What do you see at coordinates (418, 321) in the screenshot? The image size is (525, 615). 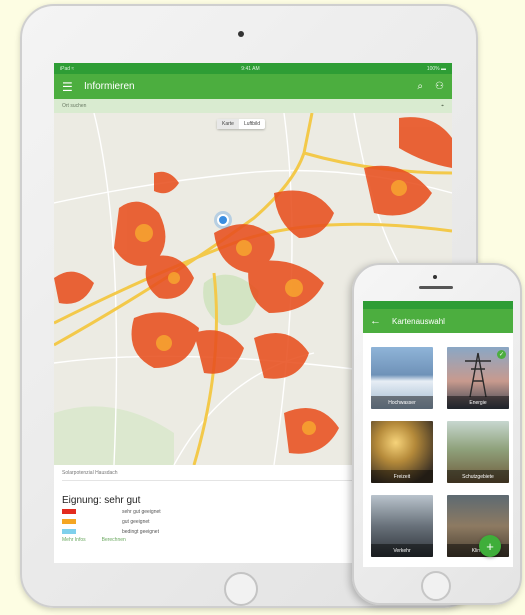 I see `phone-page-title: Kartenauswahl` at bounding box center [418, 321].